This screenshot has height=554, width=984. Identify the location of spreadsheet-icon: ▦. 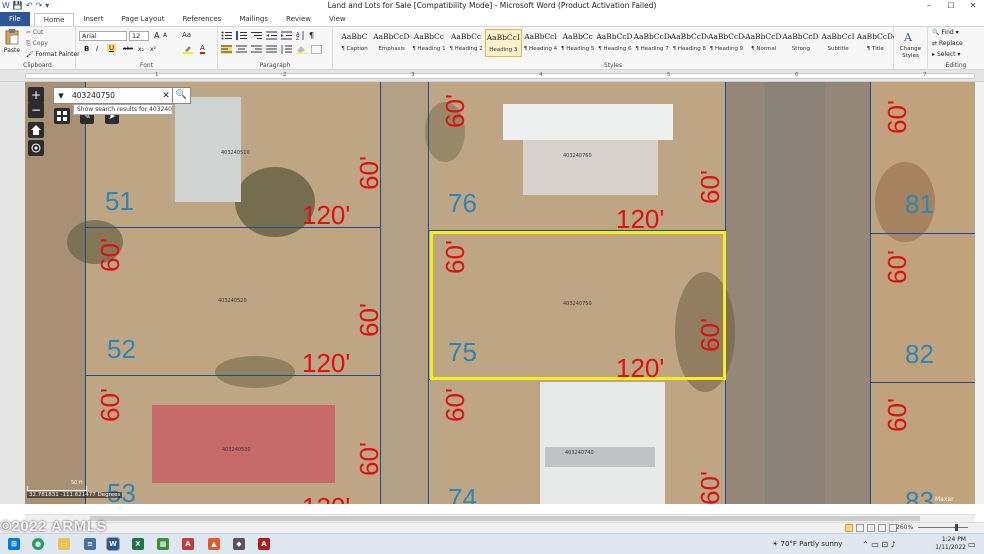
(163, 544).